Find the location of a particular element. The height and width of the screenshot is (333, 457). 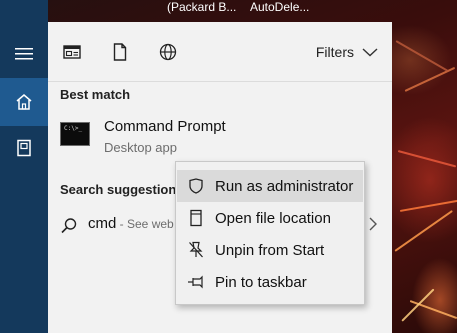

home-button is located at coordinates (24, 102).